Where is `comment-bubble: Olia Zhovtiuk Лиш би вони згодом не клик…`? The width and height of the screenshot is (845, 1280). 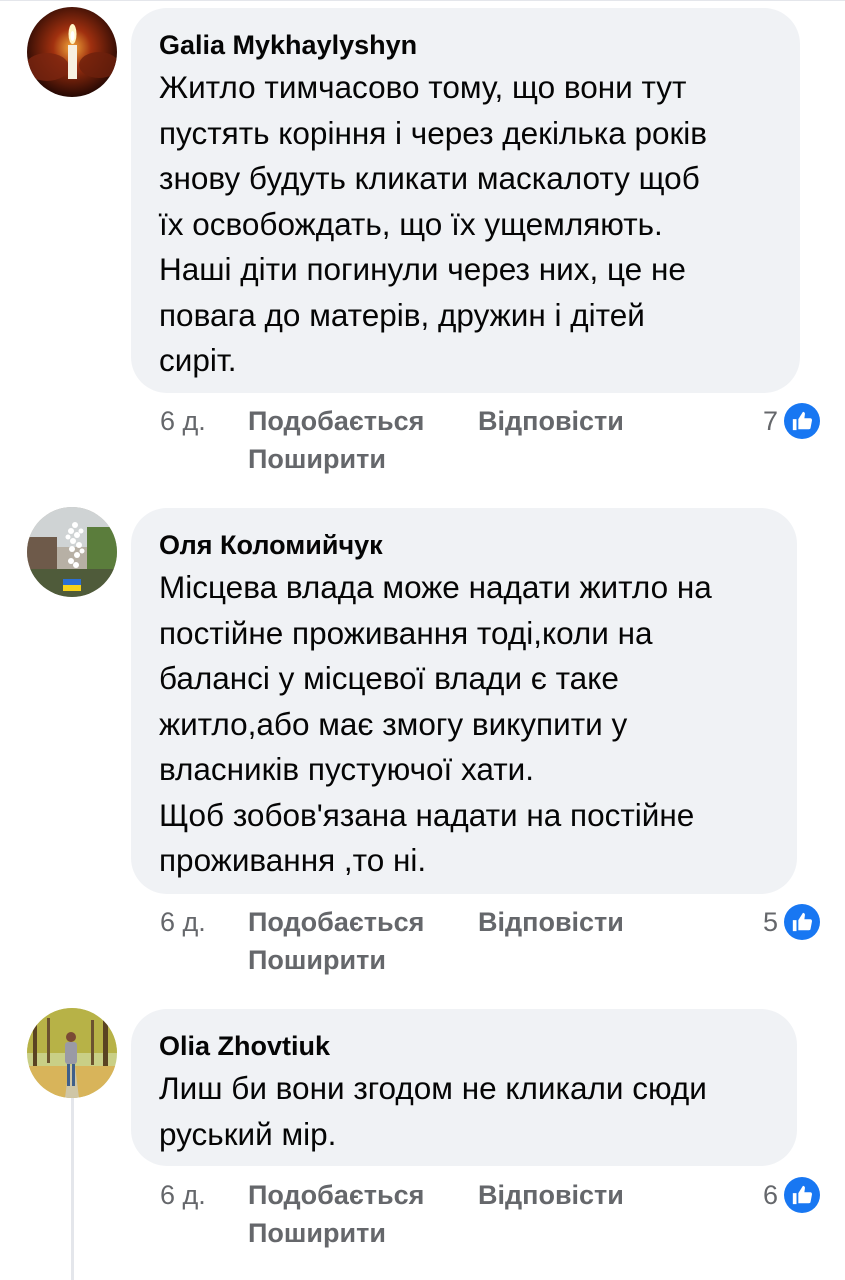 comment-bubble: Olia Zhovtiuk Лиш би вони згодом не клик… is located at coordinates (464, 1087).